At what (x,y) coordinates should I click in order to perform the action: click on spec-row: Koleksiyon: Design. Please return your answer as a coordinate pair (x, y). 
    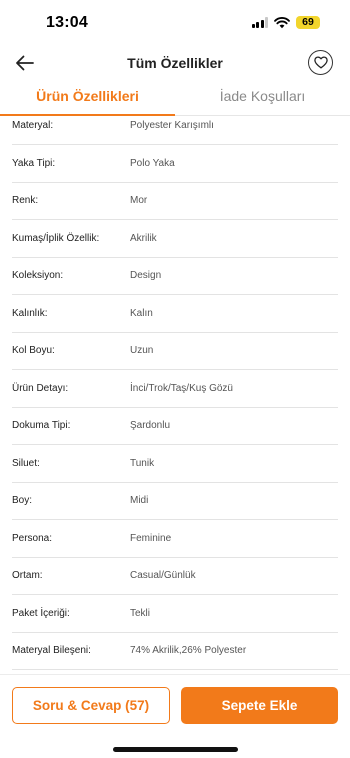
    Looking at the image, I should click on (175, 276).